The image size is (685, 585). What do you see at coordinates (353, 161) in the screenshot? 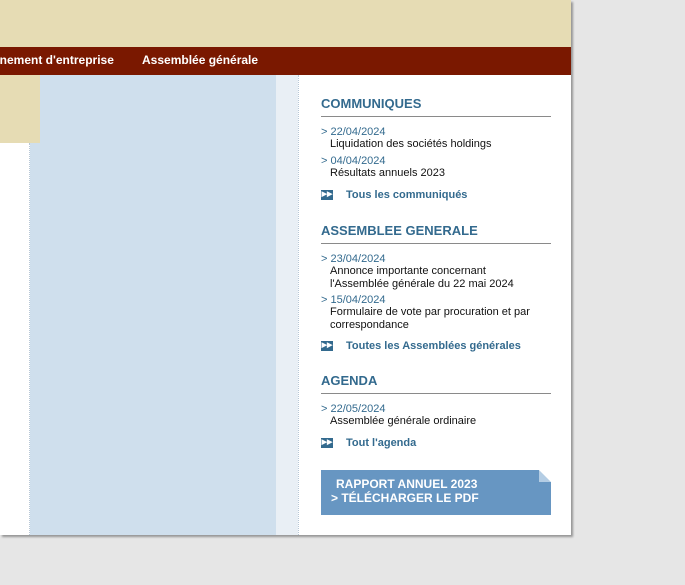
I see `communique-date: > 04/04/2024` at bounding box center [353, 161].